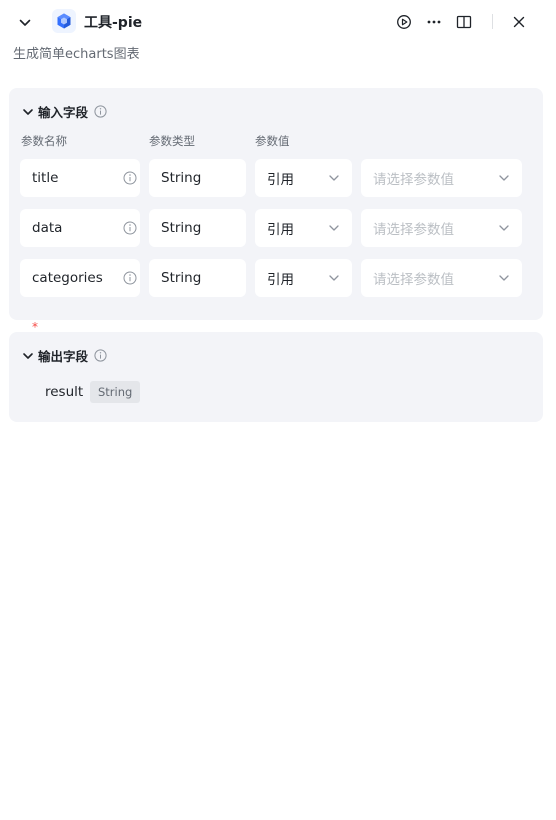  Describe the element at coordinates (404, 22) in the screenshot. I see `run-icon` at that location.